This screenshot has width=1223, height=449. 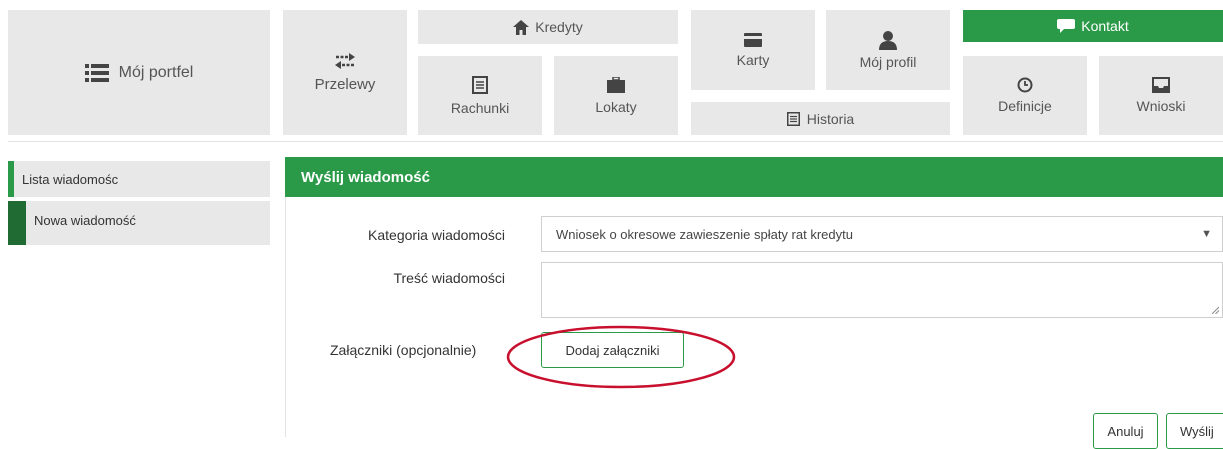 I want to click on resize-grip-icon, so click(x=1215, y=310).